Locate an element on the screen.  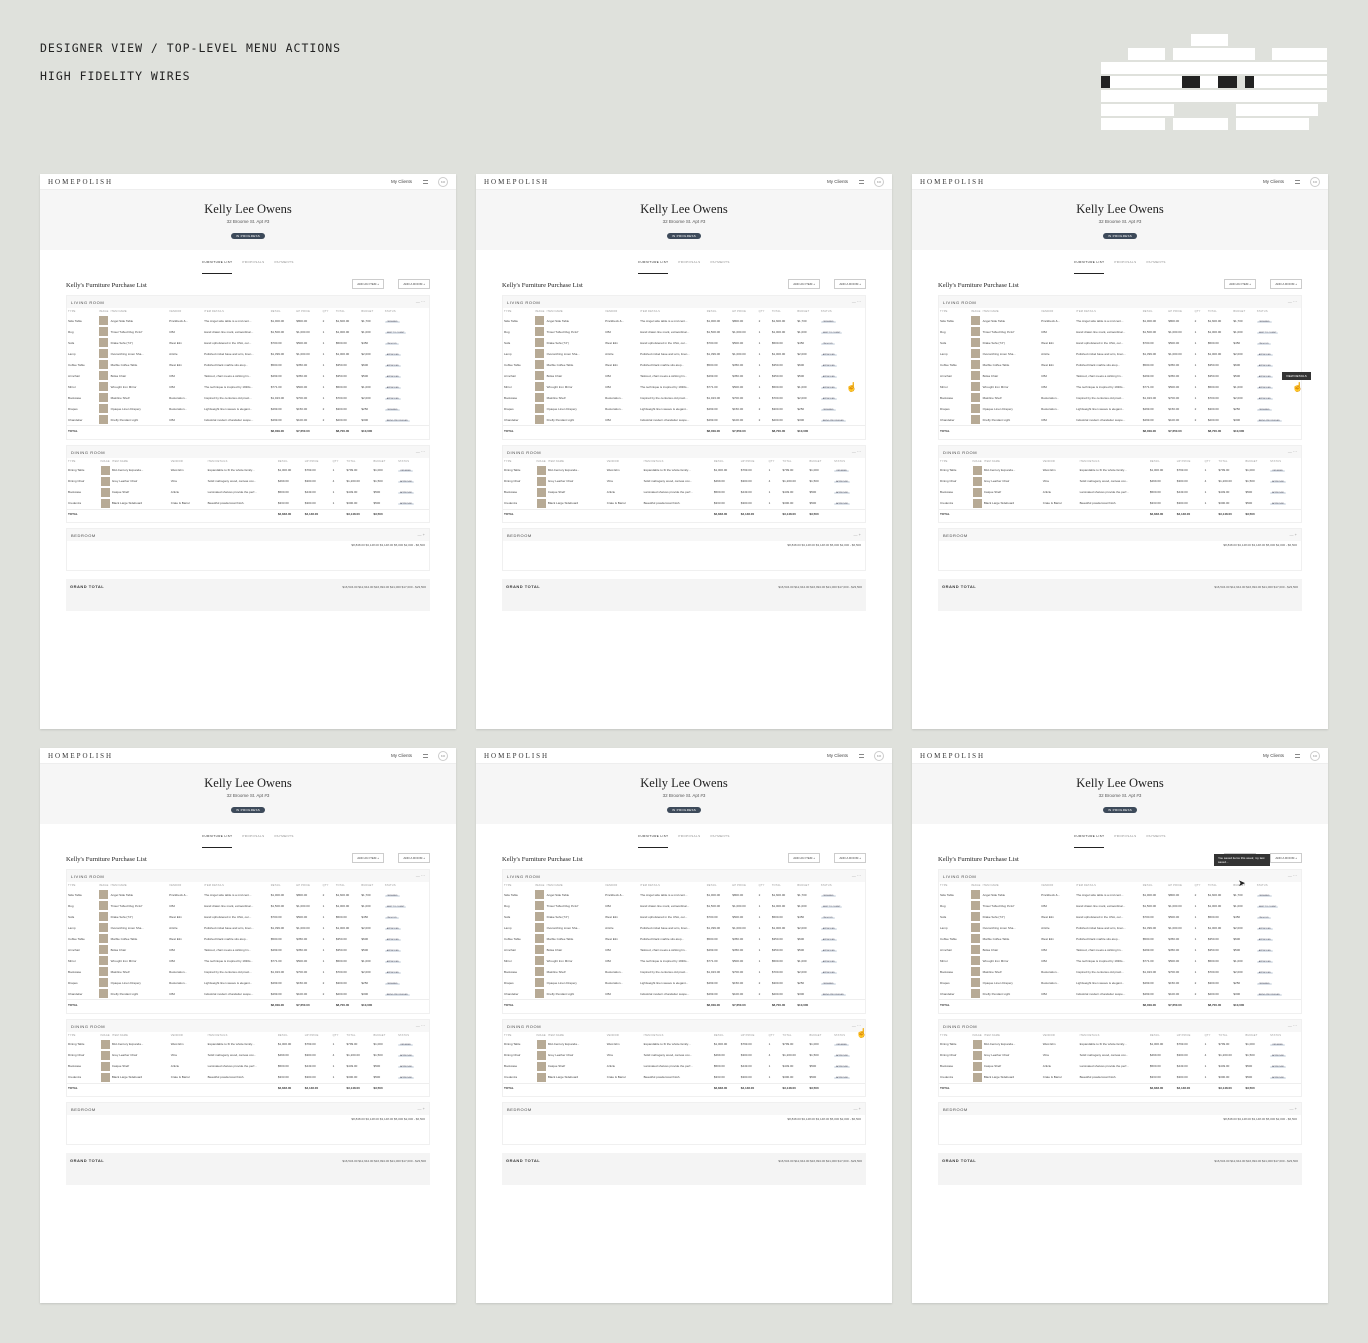
logo: HOMEPOLISH is located at coordinates (516, 182).